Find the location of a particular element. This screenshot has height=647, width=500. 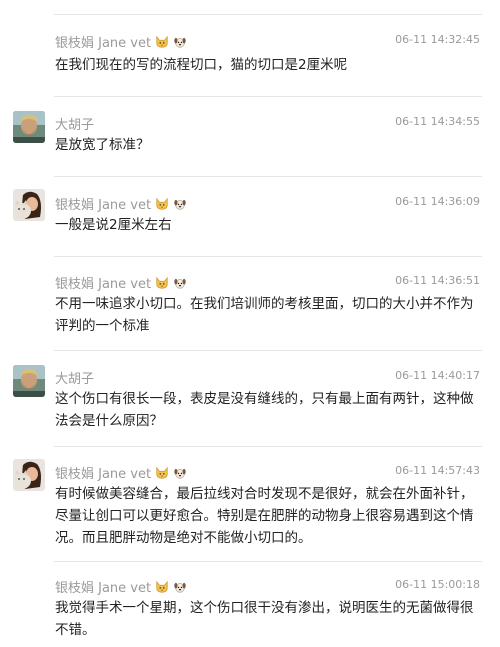

message-timestamp: 06-11 14:40:17 is located at coordinates (437, 375).